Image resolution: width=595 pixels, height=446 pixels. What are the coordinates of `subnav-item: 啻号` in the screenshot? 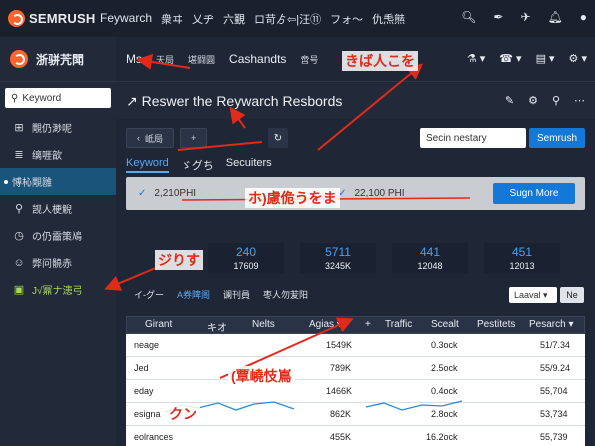 It's located at (309, 59).